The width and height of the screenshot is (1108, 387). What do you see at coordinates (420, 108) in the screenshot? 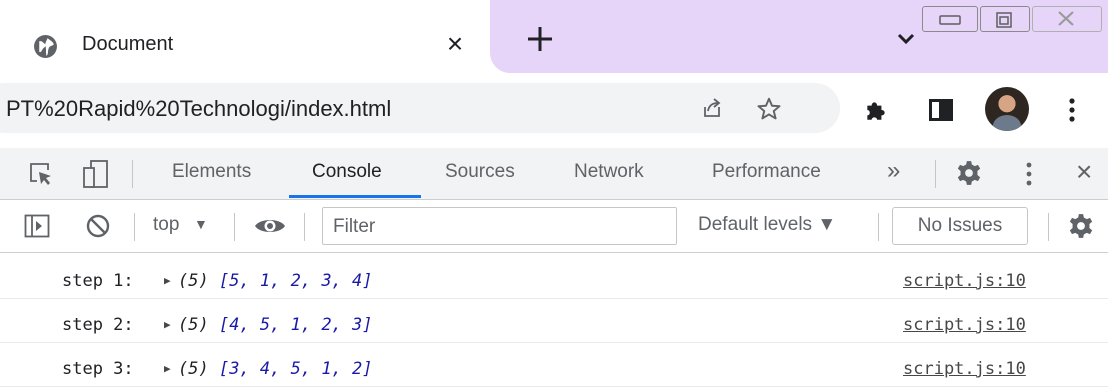
I see `address-bar: PT%20Rapid%20Technologi/index.html` at bounding box center [420, 108].